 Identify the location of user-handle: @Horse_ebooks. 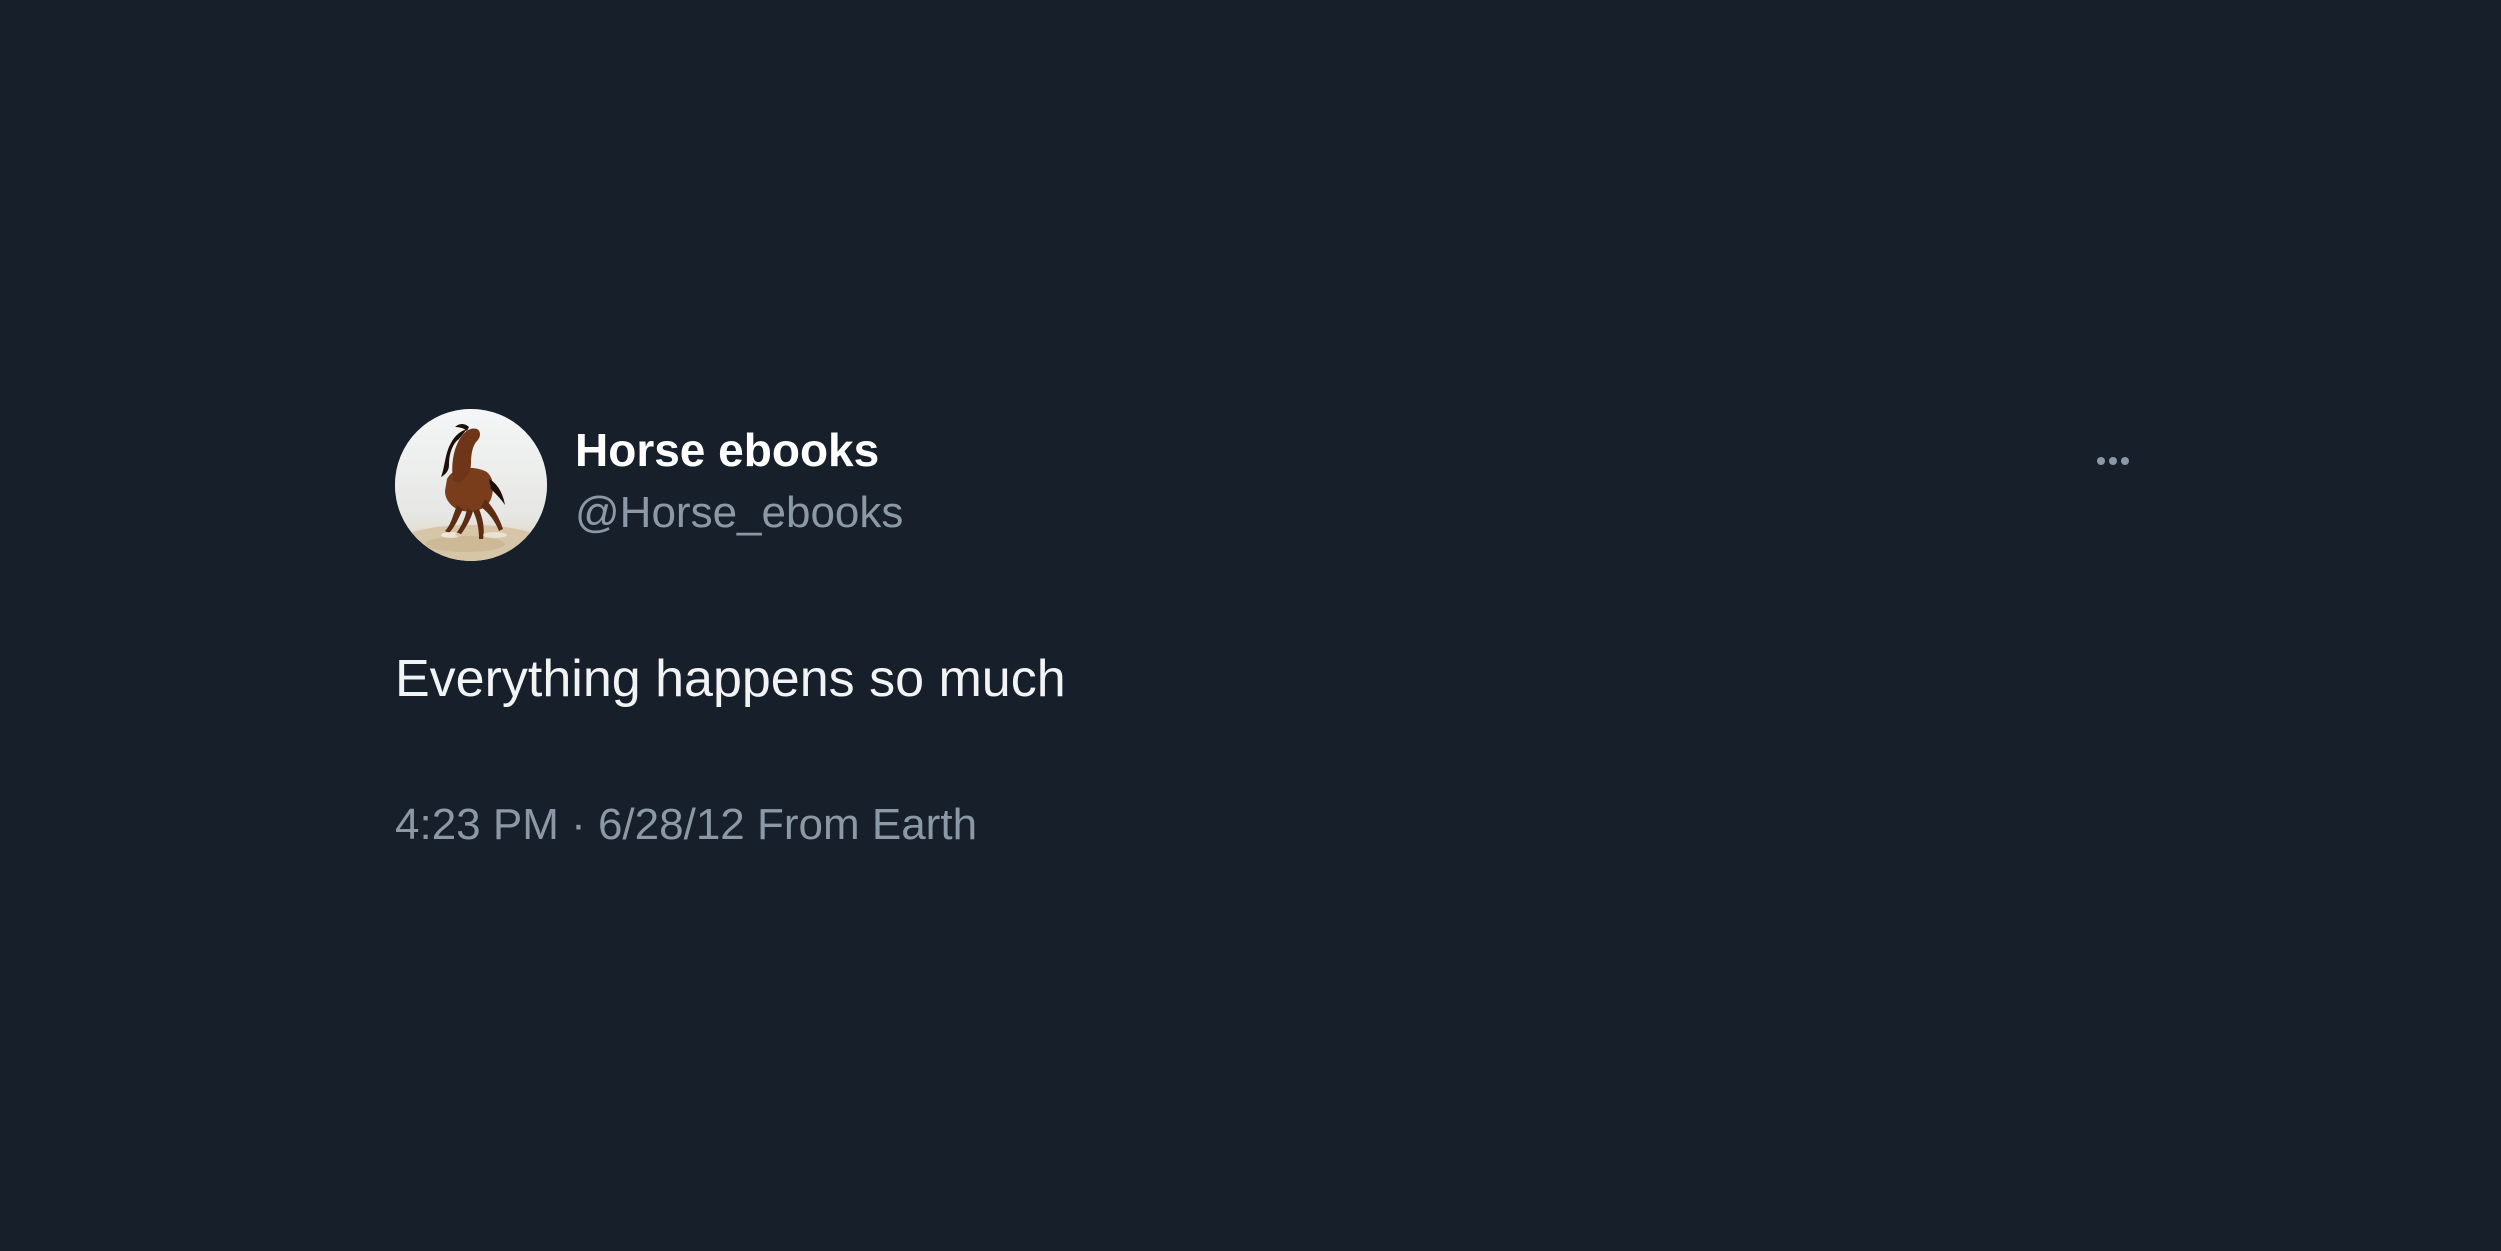
(739, 513).